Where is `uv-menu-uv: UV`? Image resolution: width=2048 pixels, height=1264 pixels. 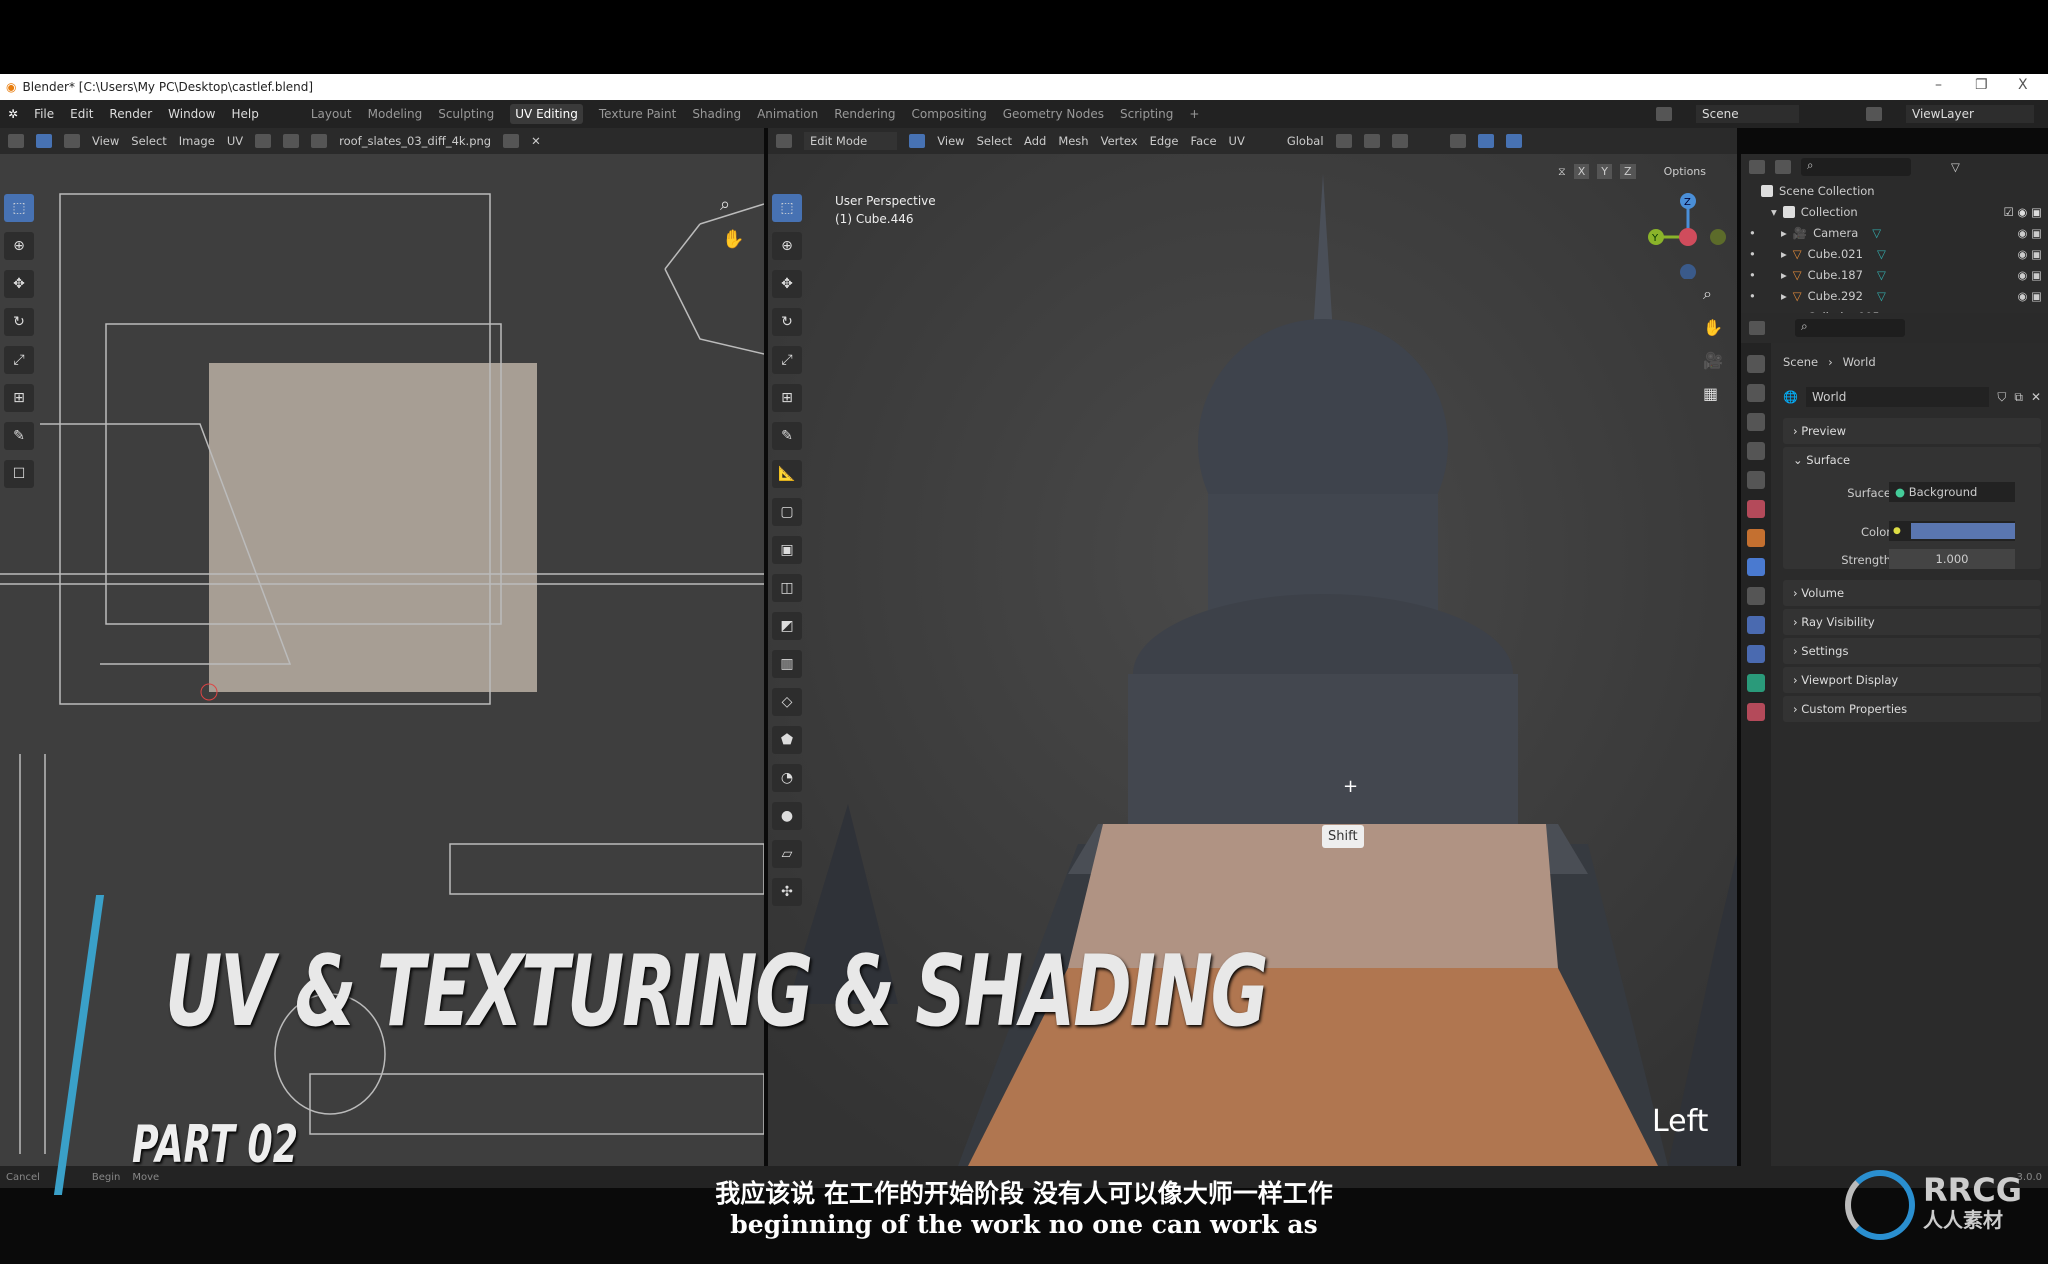
uv-menu-uv: UV is located at coordinates (235, 141).